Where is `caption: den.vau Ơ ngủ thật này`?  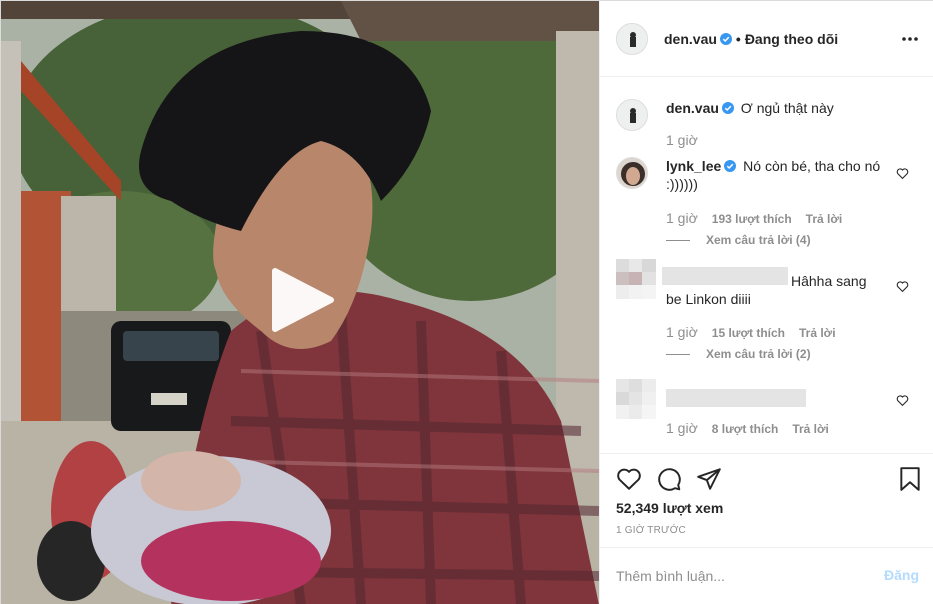 caption: den.vau Ơ ngủ thật này is located at coordinates (750, 108).